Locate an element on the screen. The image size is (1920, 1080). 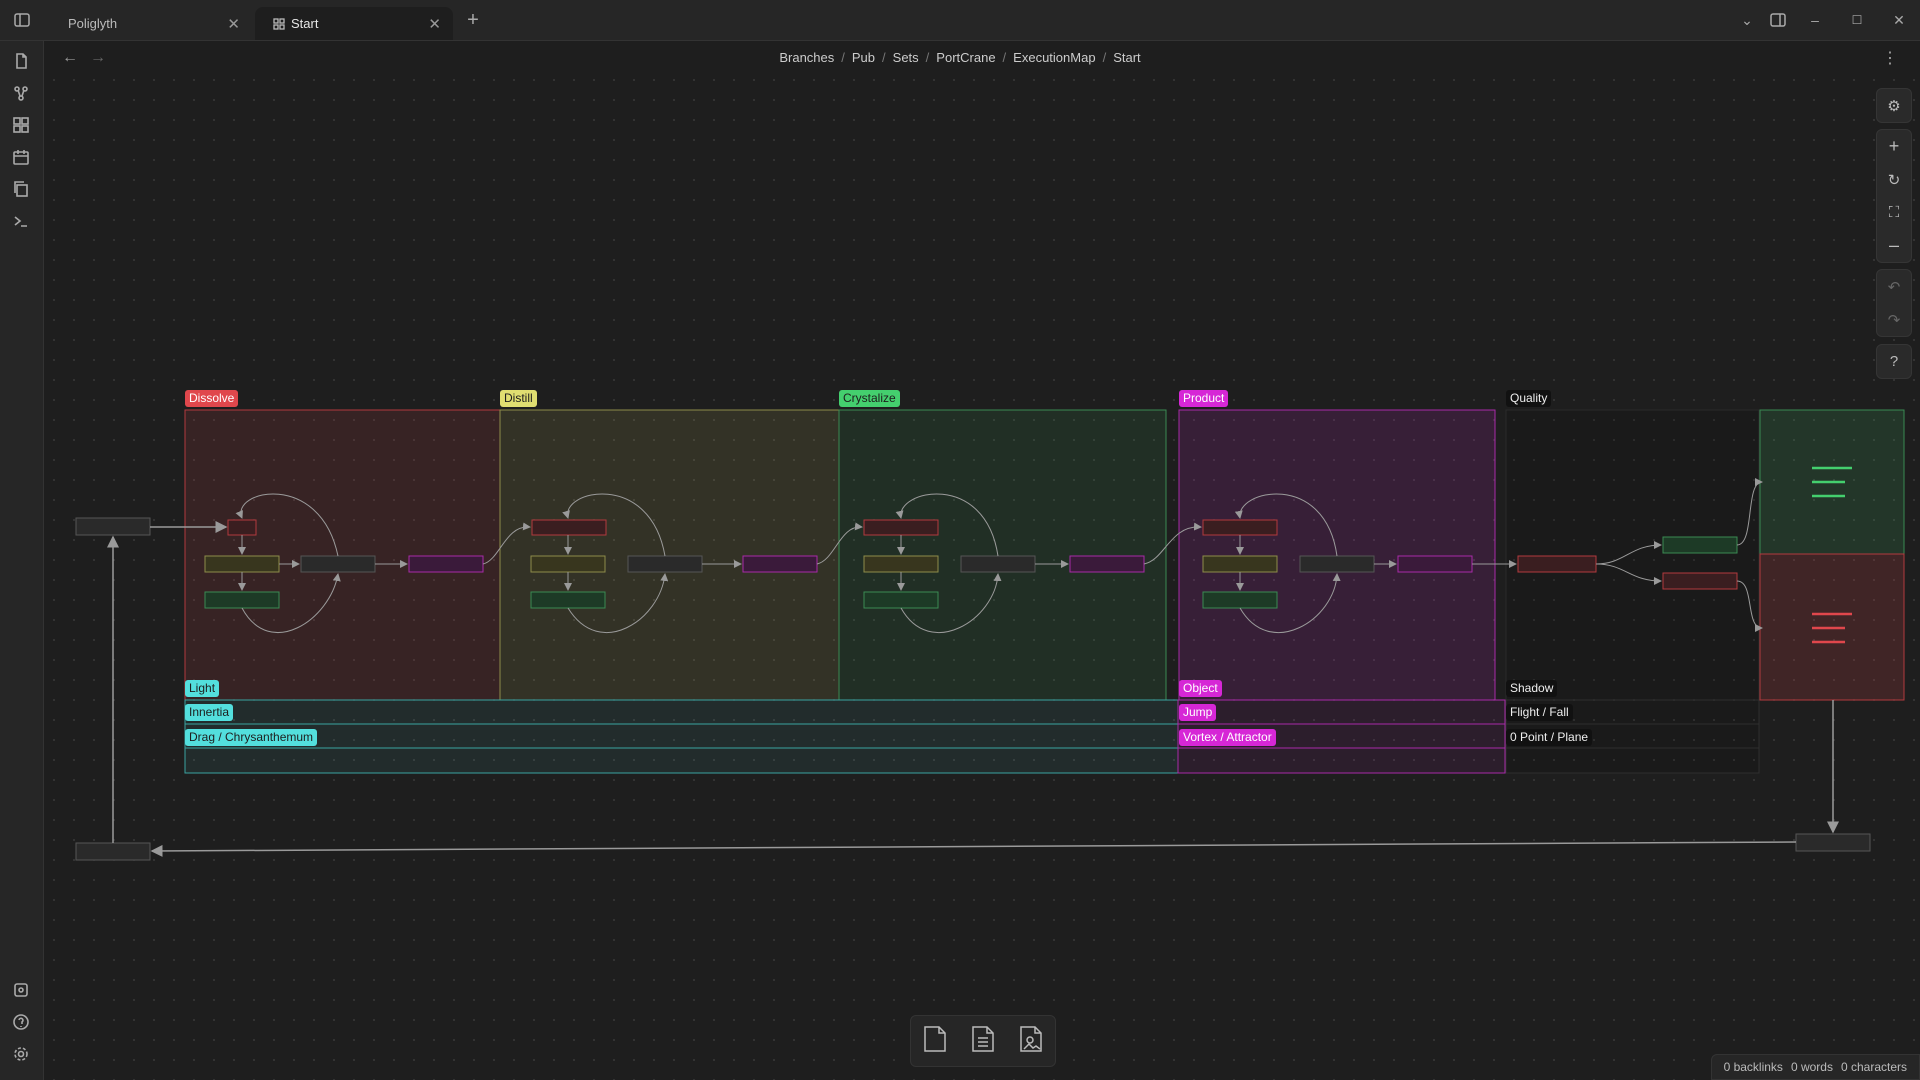
zoom-in-icon: + is located at coordinates (1894, 146).